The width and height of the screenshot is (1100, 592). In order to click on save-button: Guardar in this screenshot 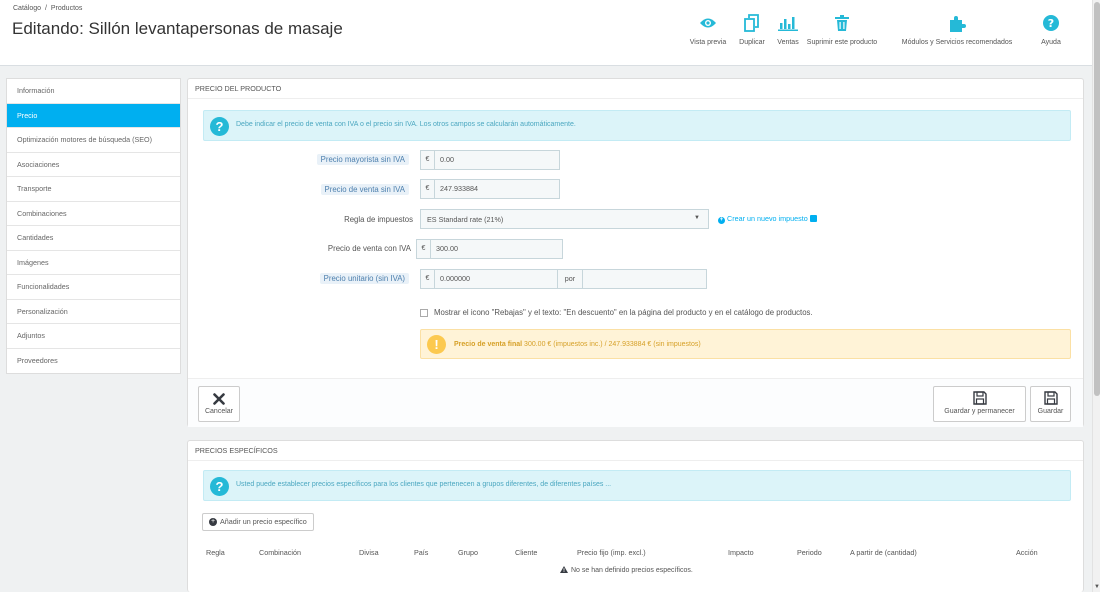, I will do `click(1050, 404)`.